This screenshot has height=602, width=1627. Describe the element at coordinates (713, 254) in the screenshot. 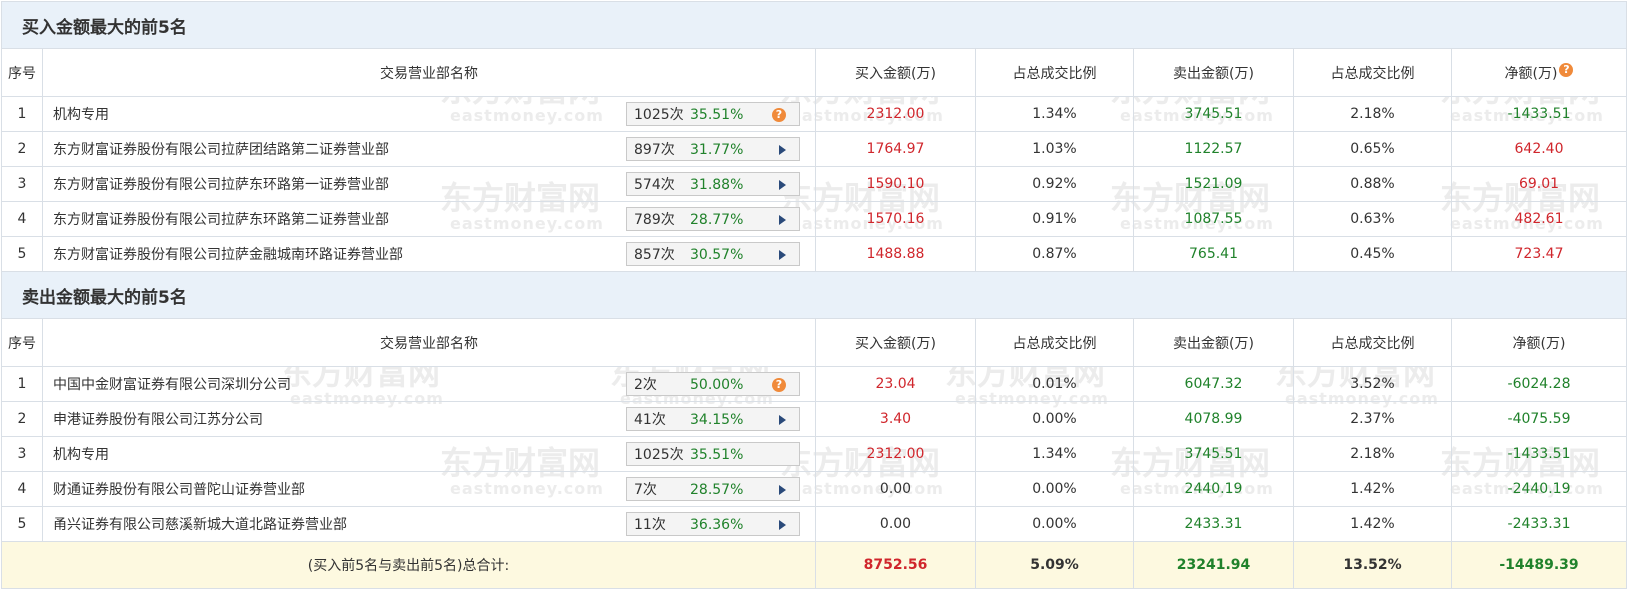

I see `broker-stats-box: 857次 30.57%` at that location.